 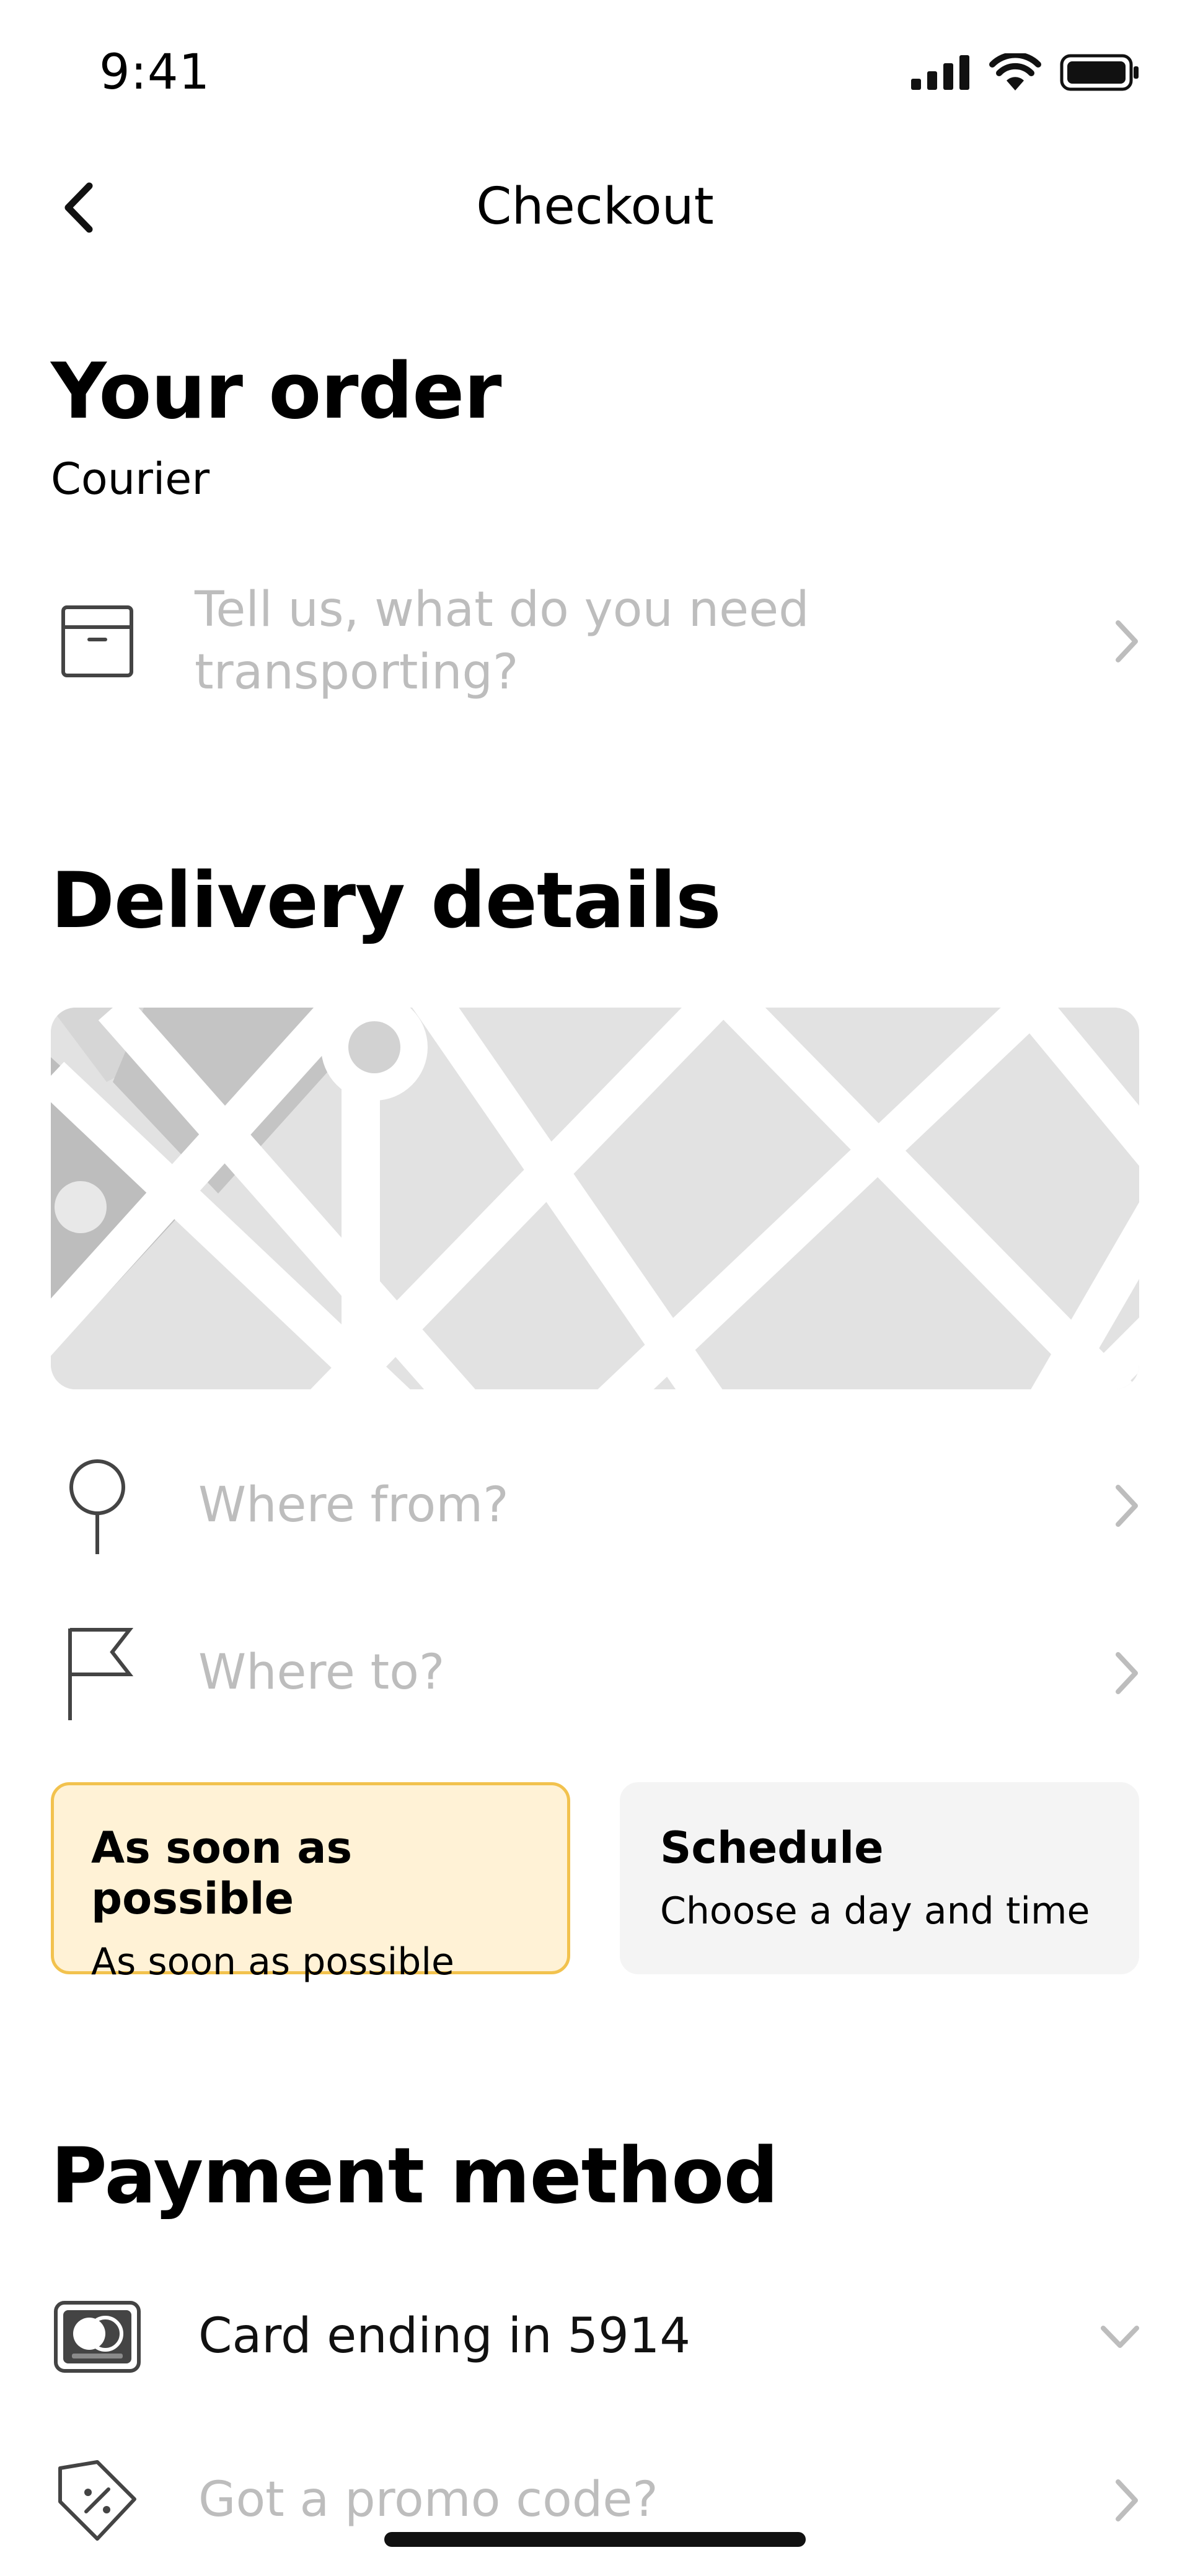 I want to click on wifi-icon, so click(x=1015, y=71).